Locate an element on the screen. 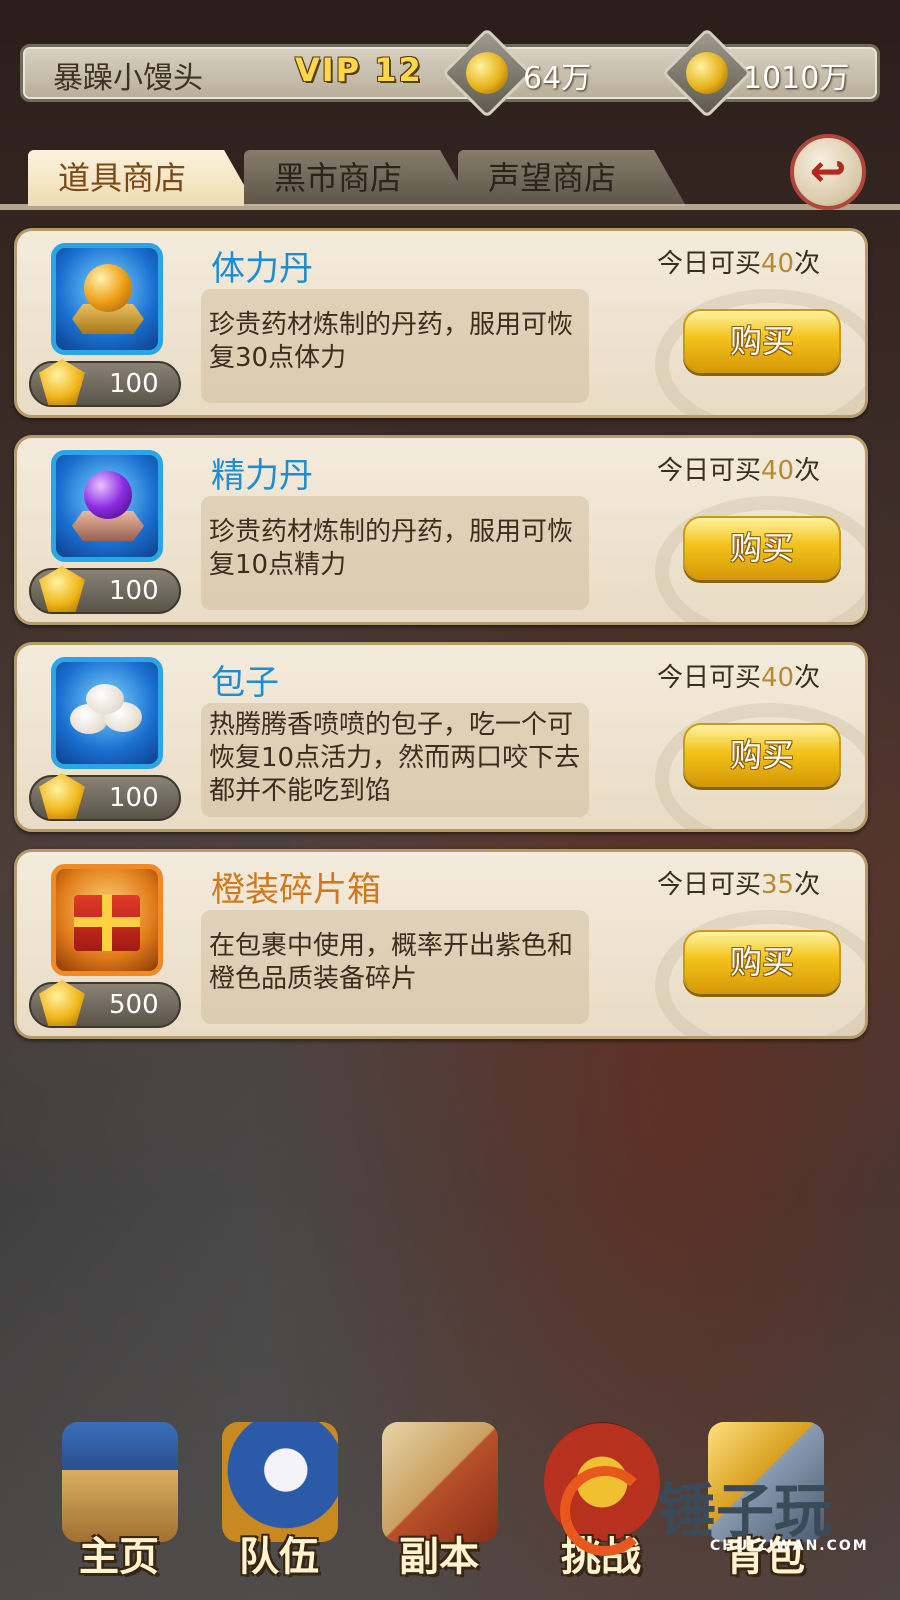 The image size is (900, 1600). gift-box-icon is located at coordinates (107, 920).